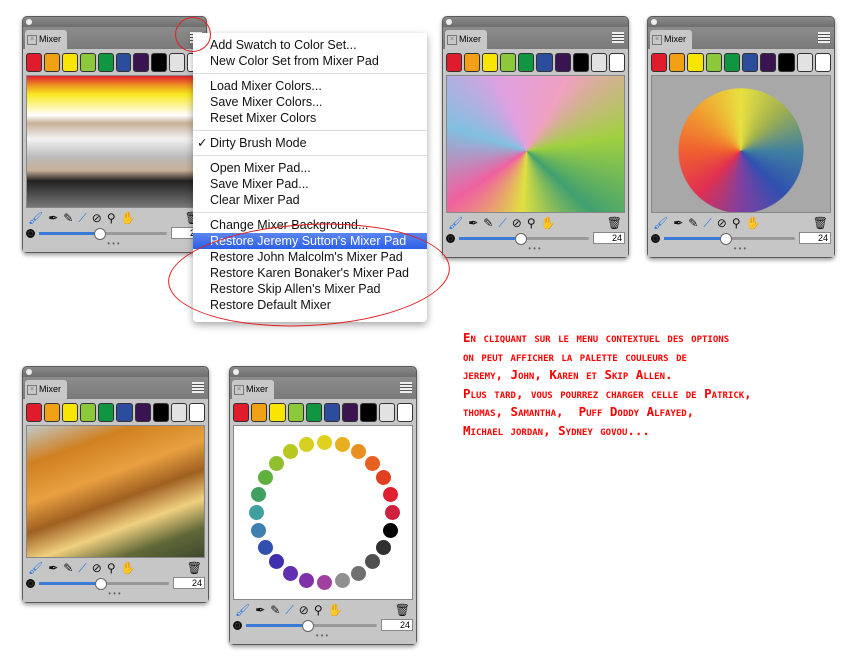 Image resolution: width=850 pixels, height=669 pixels. What do you see at coordinates (310, 61) in the screenshot?
I see `menu-item: New Color Set from Mixer Pad` at bounding box center [310, 61].